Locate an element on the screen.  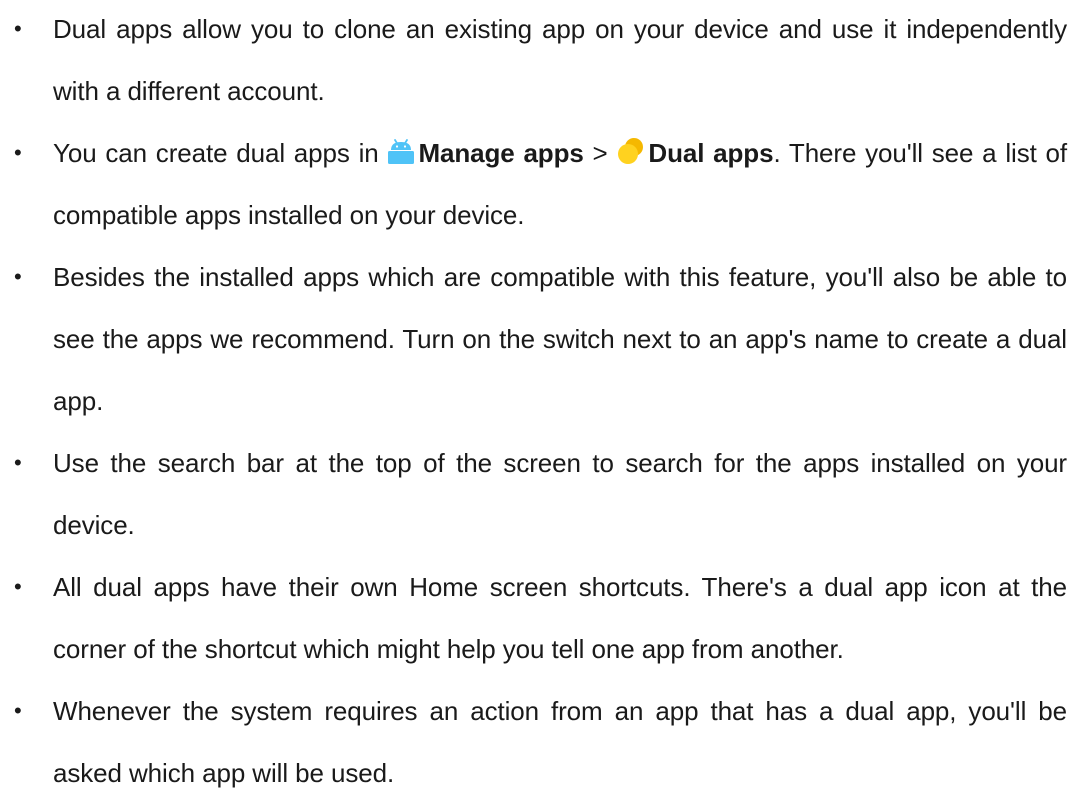
manage-apps-link: Manage apps is located at coordinates (500, 153).